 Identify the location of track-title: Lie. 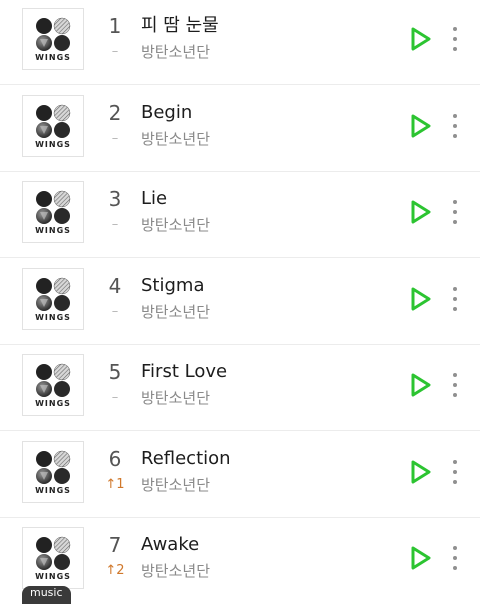
(154, 199).